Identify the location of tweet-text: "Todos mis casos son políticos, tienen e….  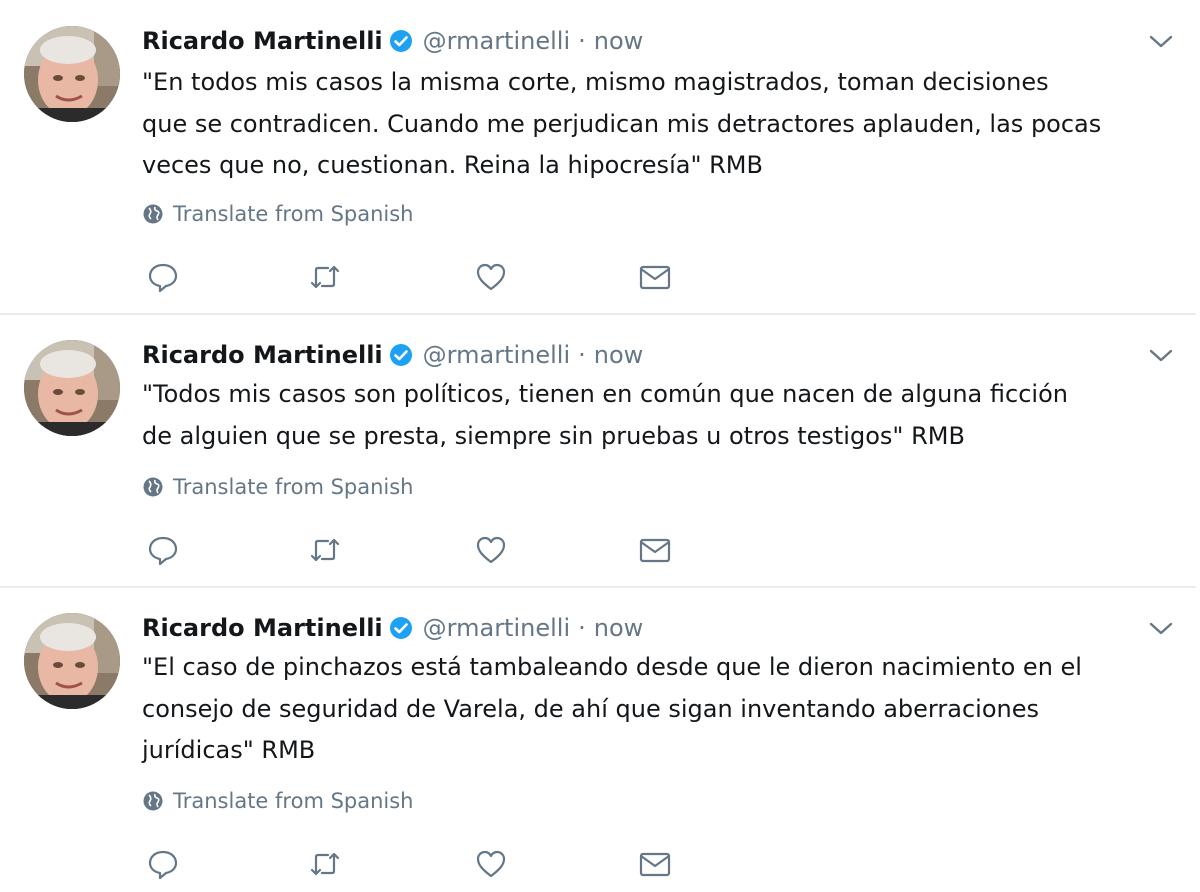
(605, 415).